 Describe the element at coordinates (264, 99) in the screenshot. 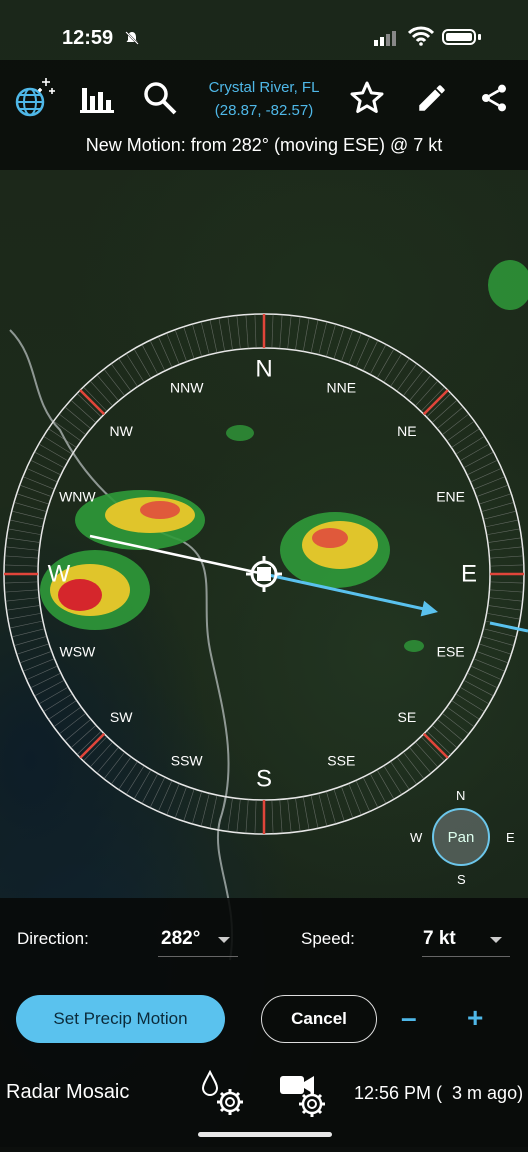

I see `location-label: Crystal River, FL (28.87, -82.57)` at that location.